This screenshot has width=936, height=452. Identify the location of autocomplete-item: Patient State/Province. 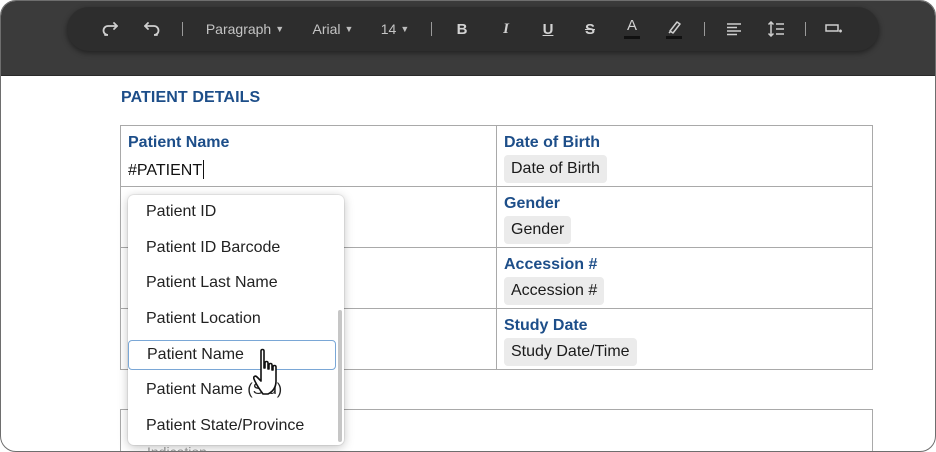
(232, 426).